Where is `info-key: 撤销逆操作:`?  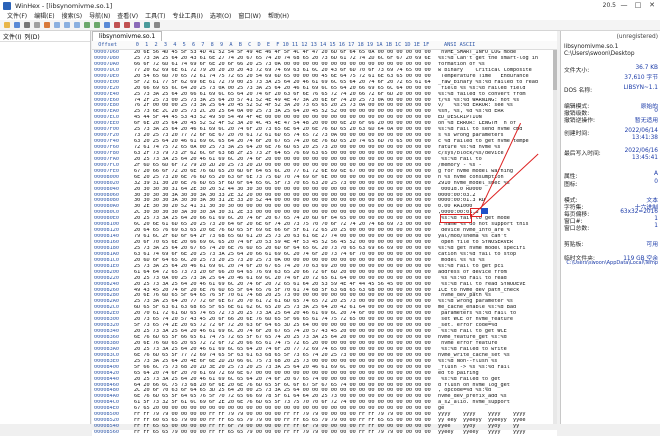
info-key: 撤销逆操作: is located at coordinates (579, 121).